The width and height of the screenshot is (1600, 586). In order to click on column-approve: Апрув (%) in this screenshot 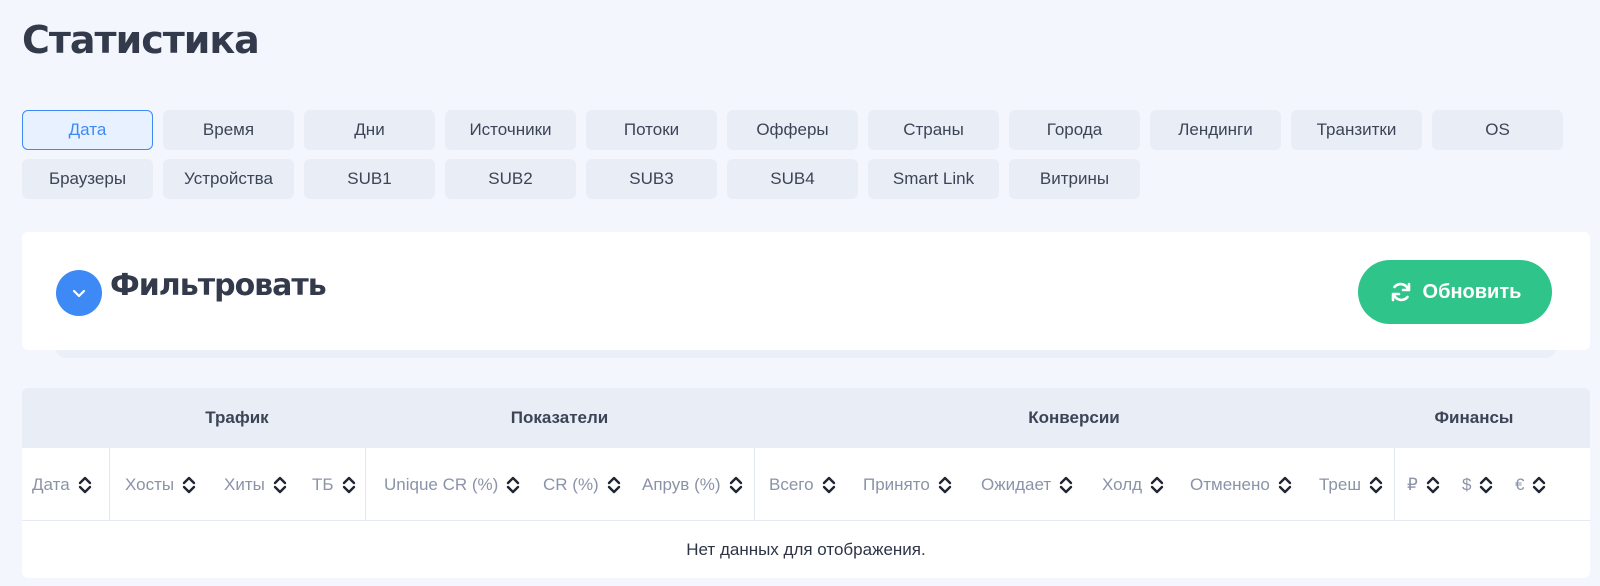, I will do `click(692, 484)`.